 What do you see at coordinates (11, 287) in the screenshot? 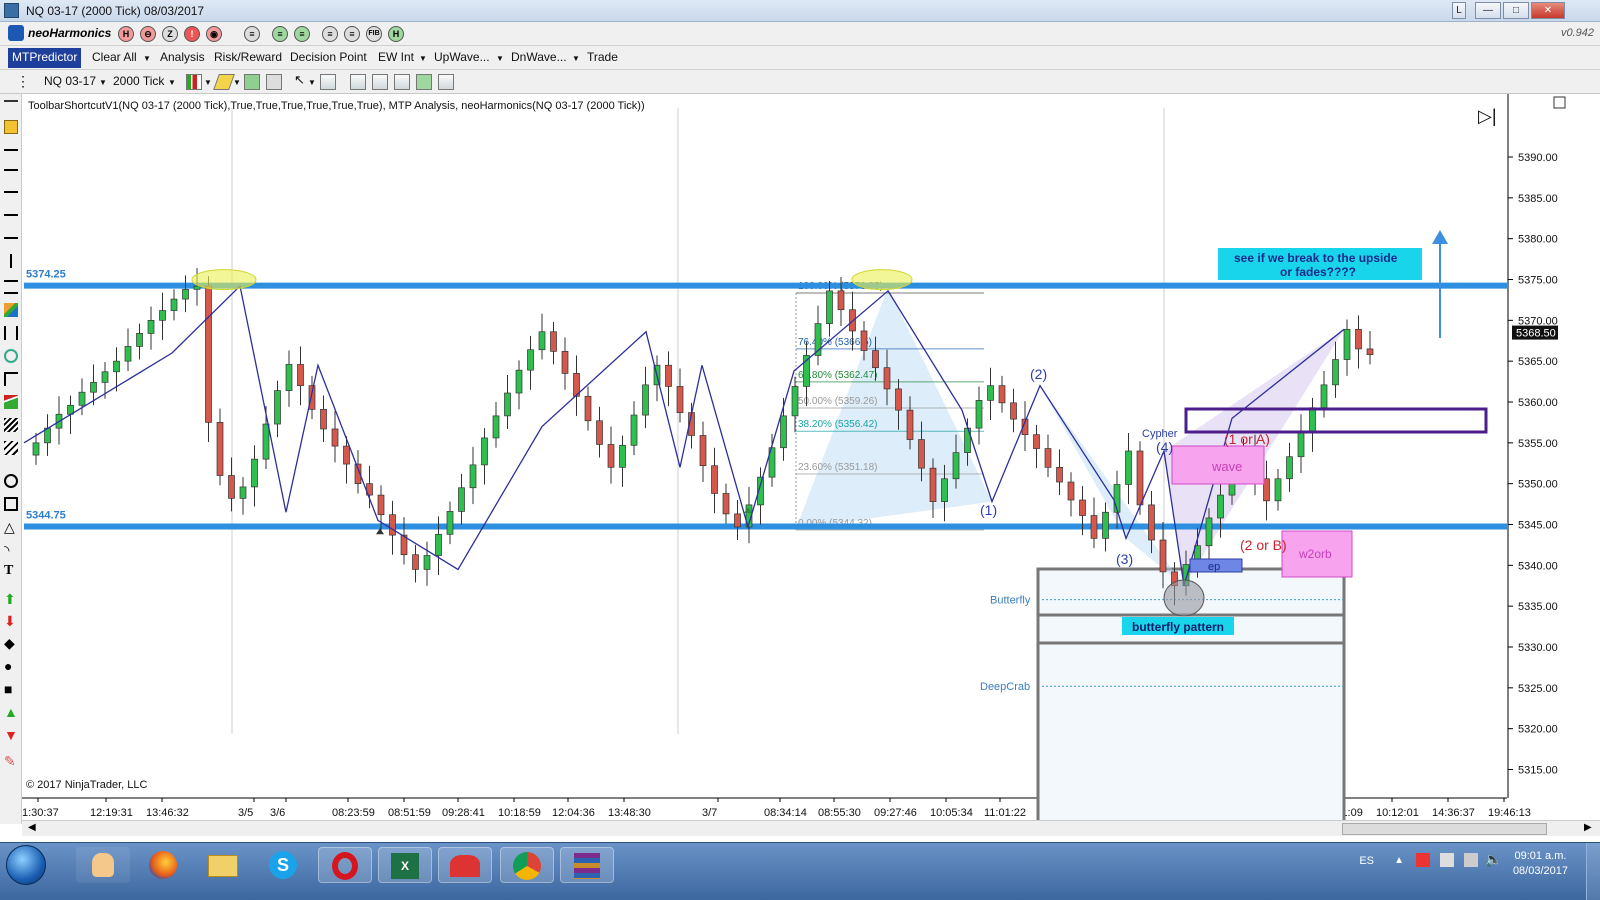
I see `channel-icon` at bounding box center [11, 287].